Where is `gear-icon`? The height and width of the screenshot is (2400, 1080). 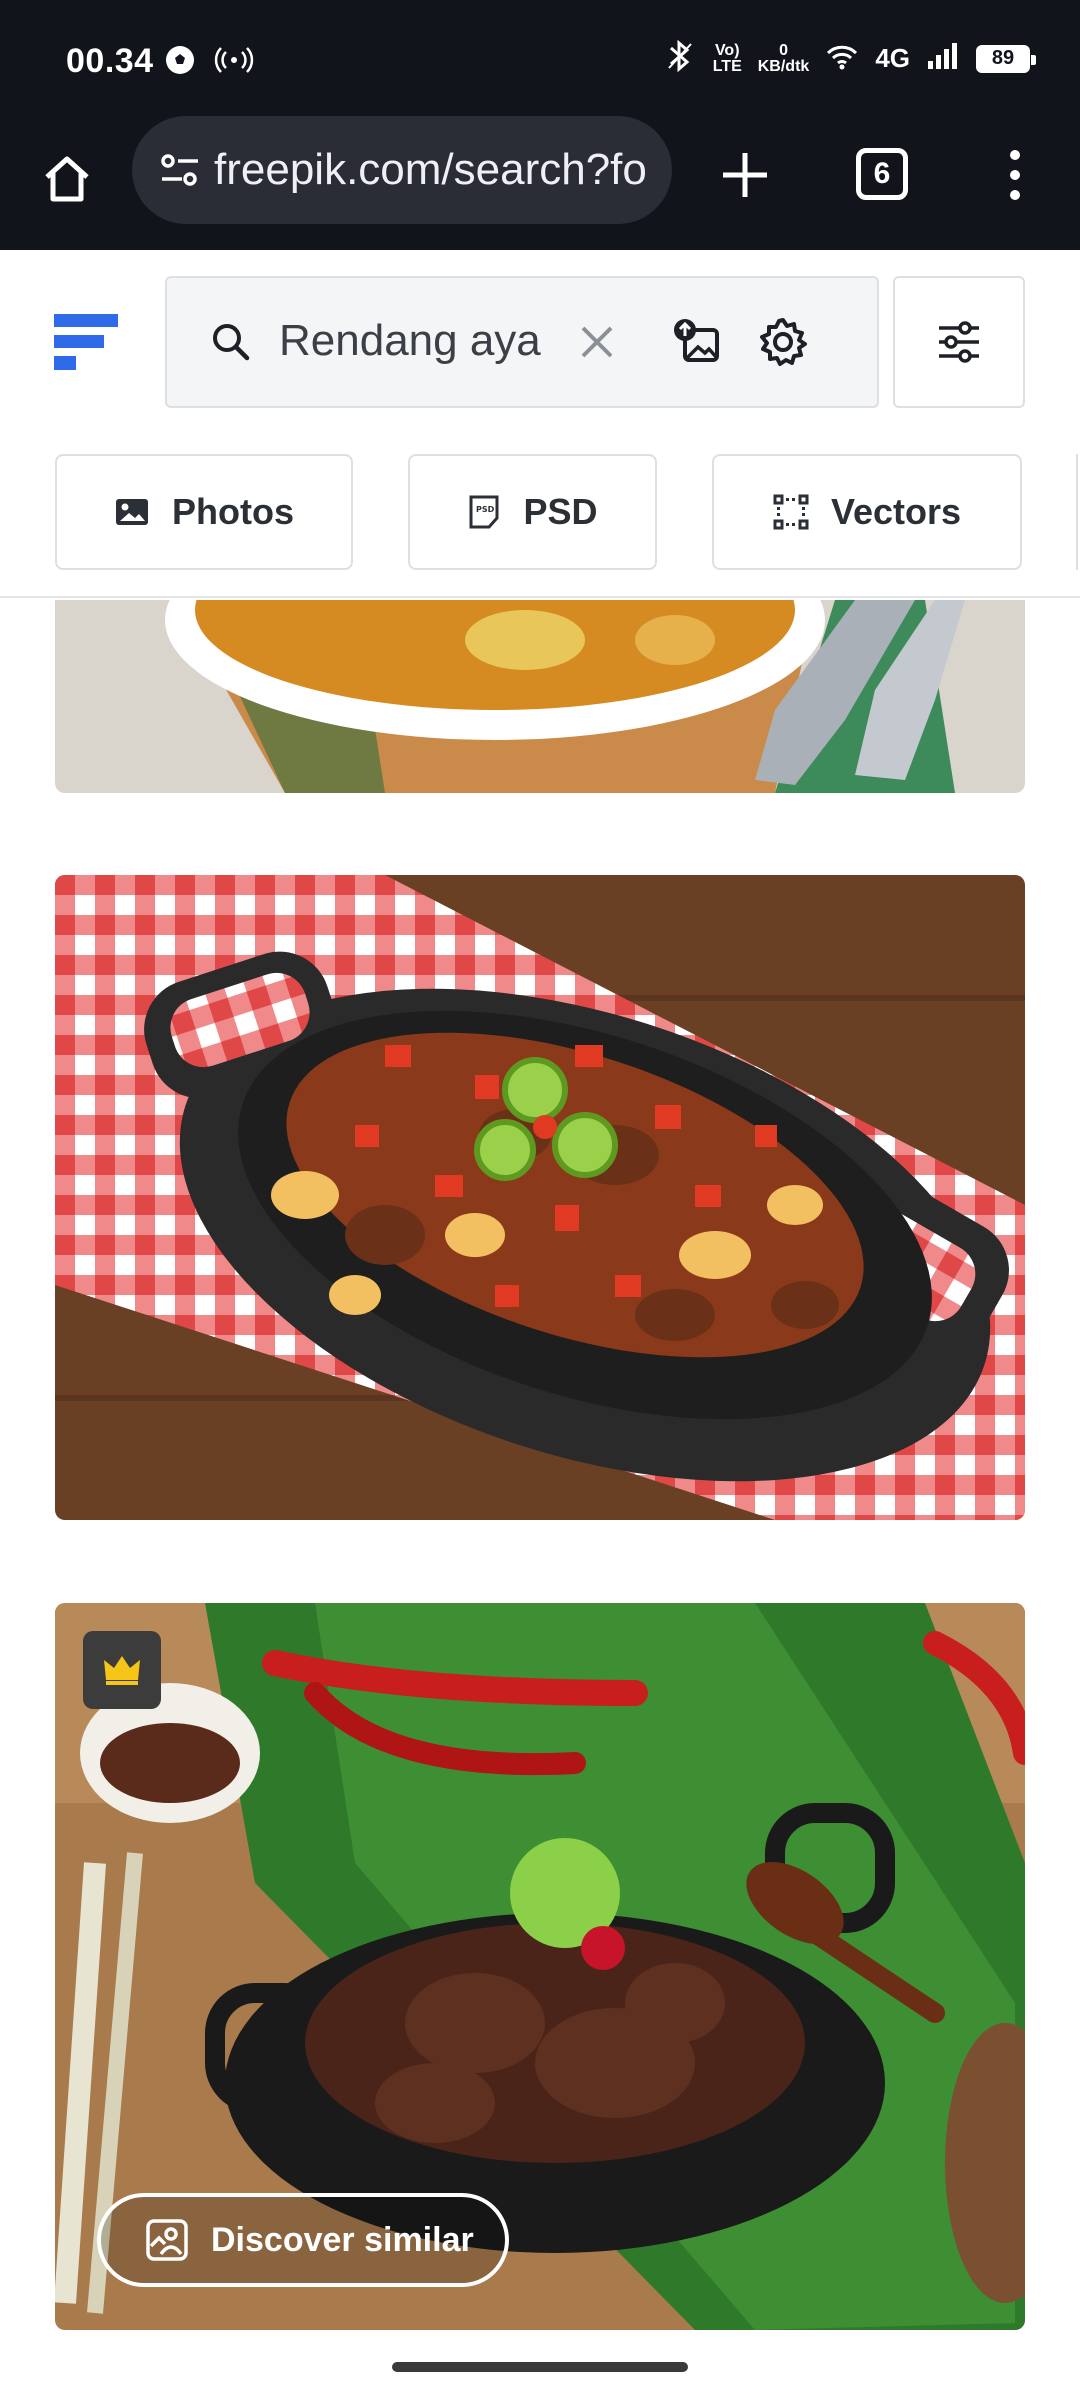 gear-icon is located at coordinates (783, 342).